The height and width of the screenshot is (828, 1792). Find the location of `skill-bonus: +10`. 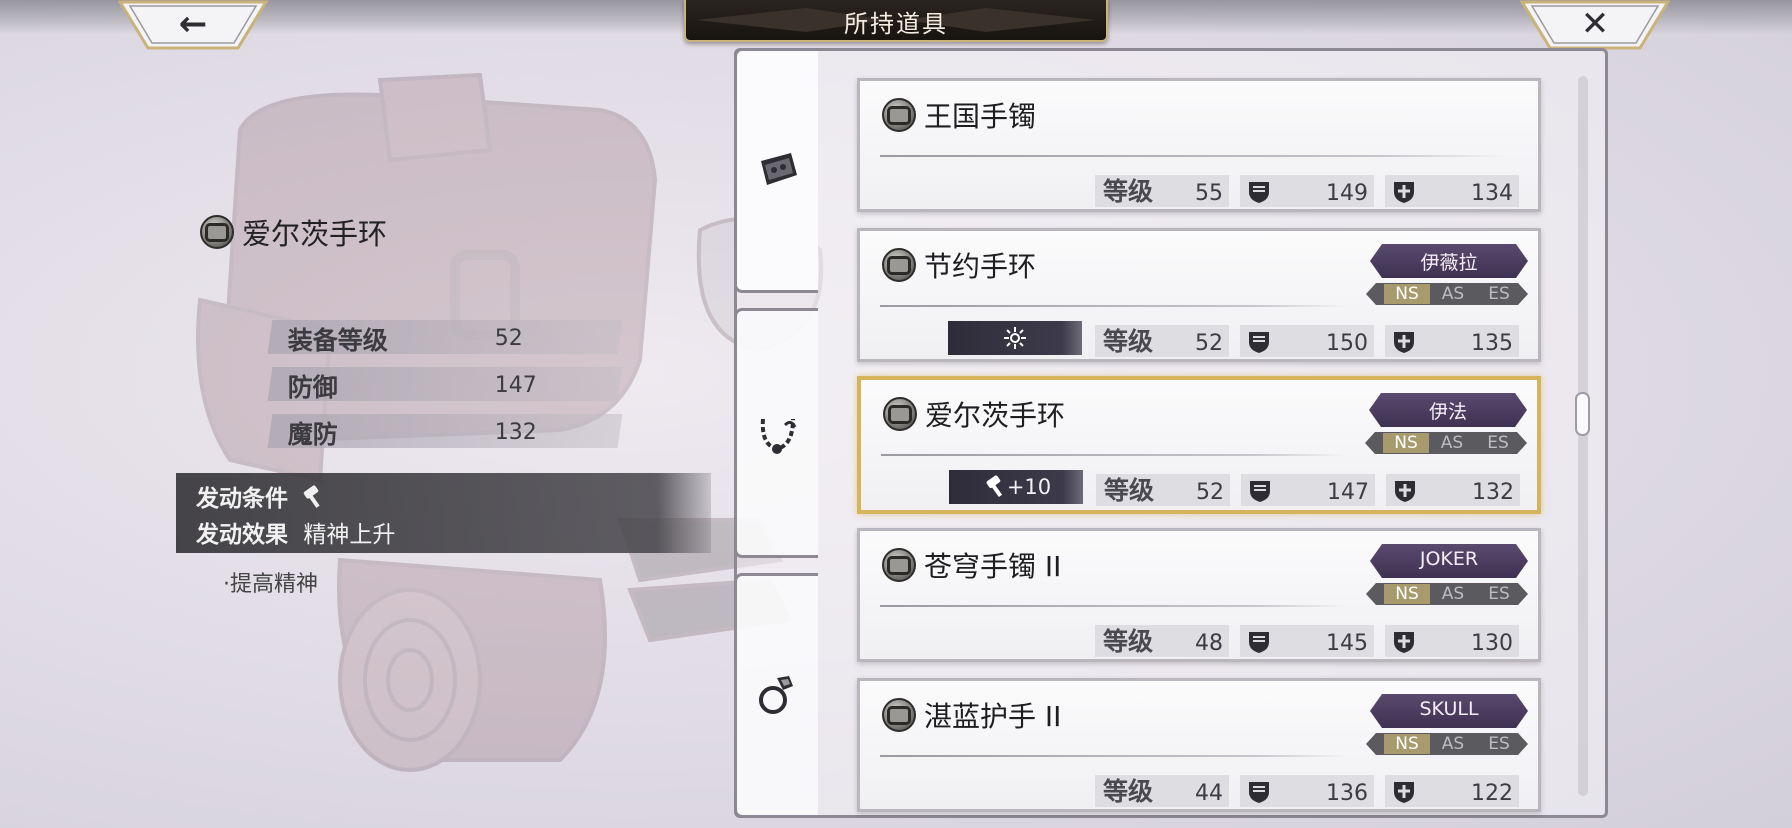

skill-bonus: +10 is located at coordinates (1029, 487).